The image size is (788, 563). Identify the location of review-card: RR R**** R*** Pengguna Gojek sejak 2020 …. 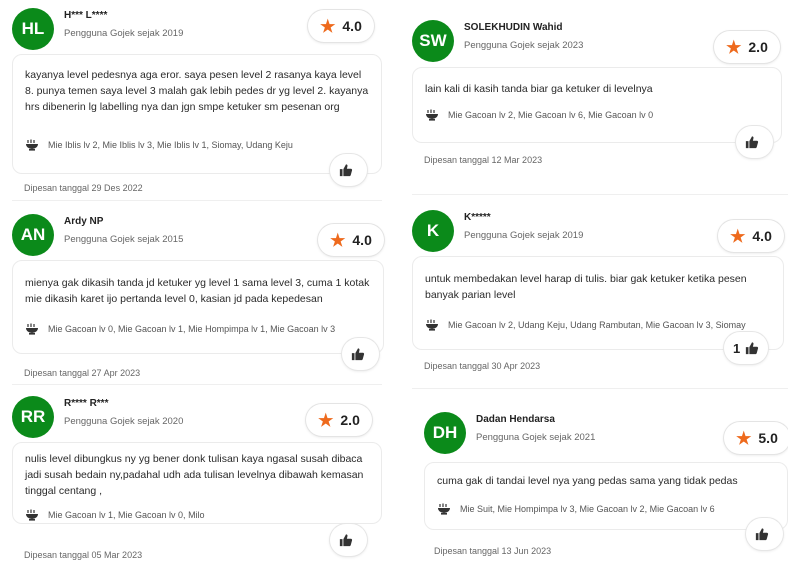
(197, 479).